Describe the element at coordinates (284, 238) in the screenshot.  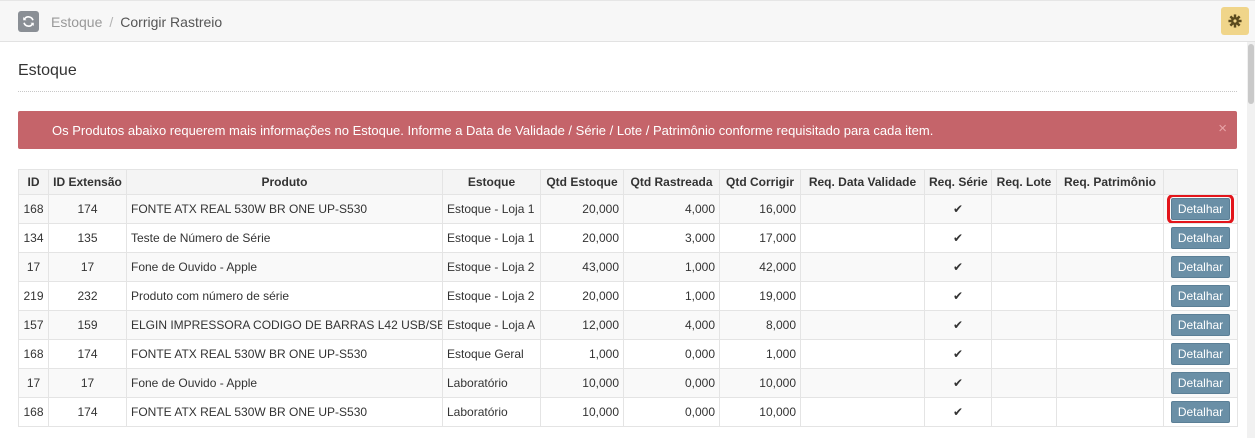
I see `cell-produto: Teste de Número de Série` at that location.